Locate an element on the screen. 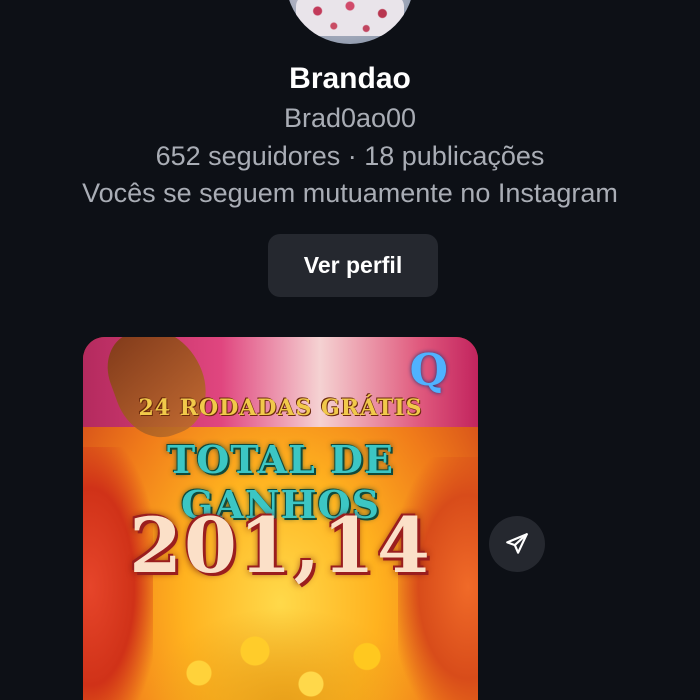 Image resolution: width=700 pixels, height=700 pixels. avatar-image is located at coordinates (350, 18).